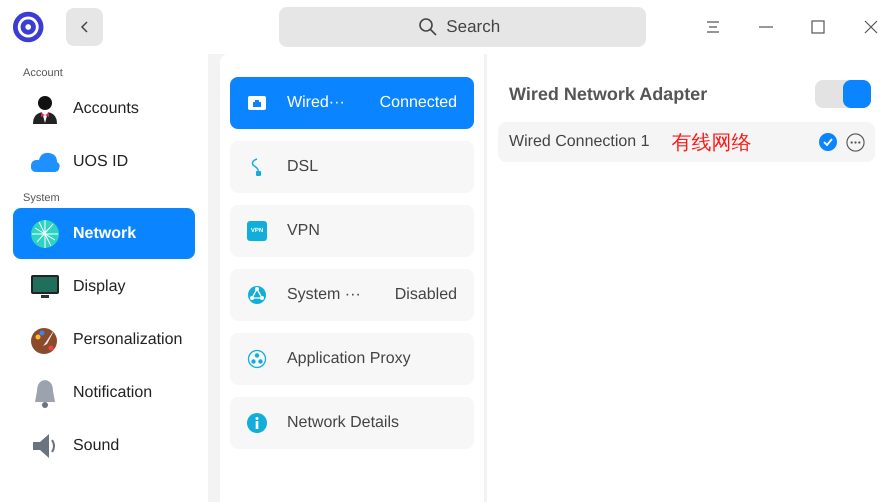 The image size is (886, 502). I want to click on network-type-item: Network Details, so click(352, 423).